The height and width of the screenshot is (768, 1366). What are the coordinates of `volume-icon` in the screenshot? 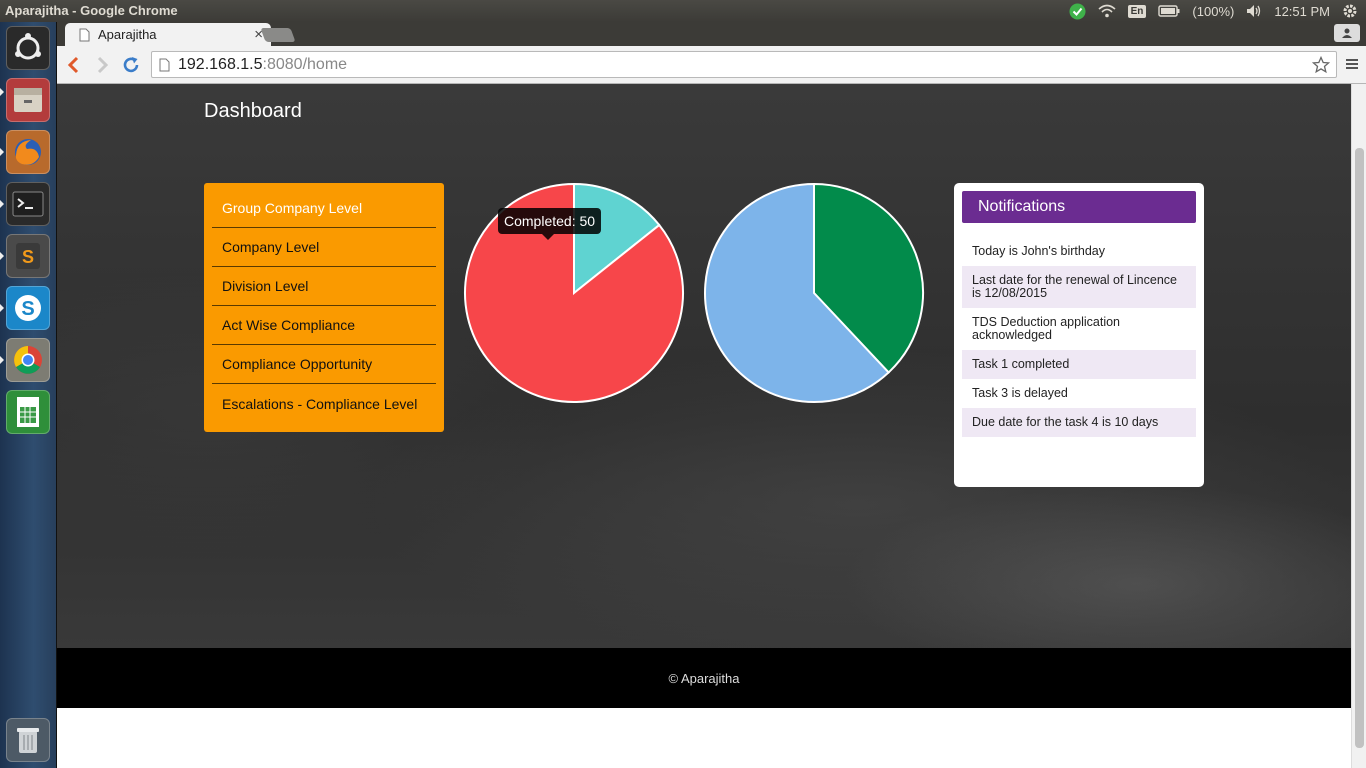 It's located at (1254, 11).